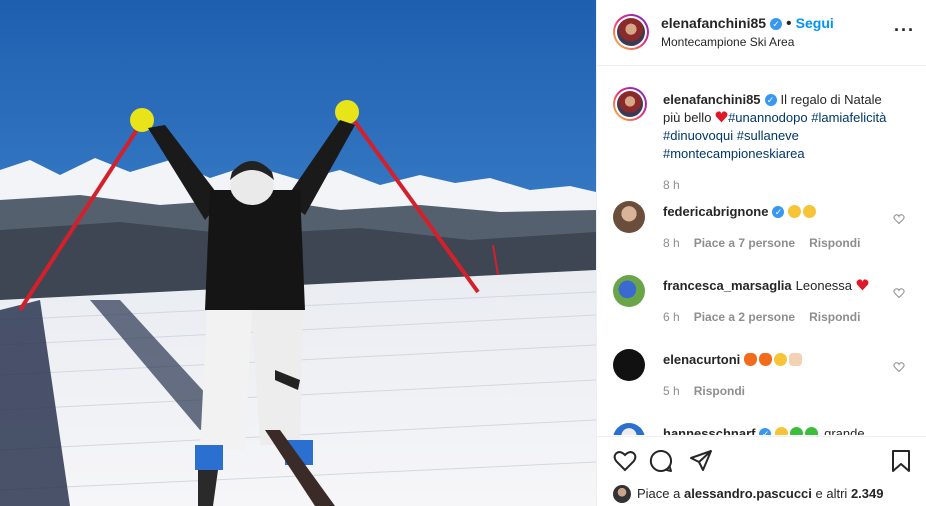 This screenshot has width=926, height=506. What do you see at coordinates (622, 494) in the screenshot?
I see `liker-avatar` at bounding box center [622, 494].